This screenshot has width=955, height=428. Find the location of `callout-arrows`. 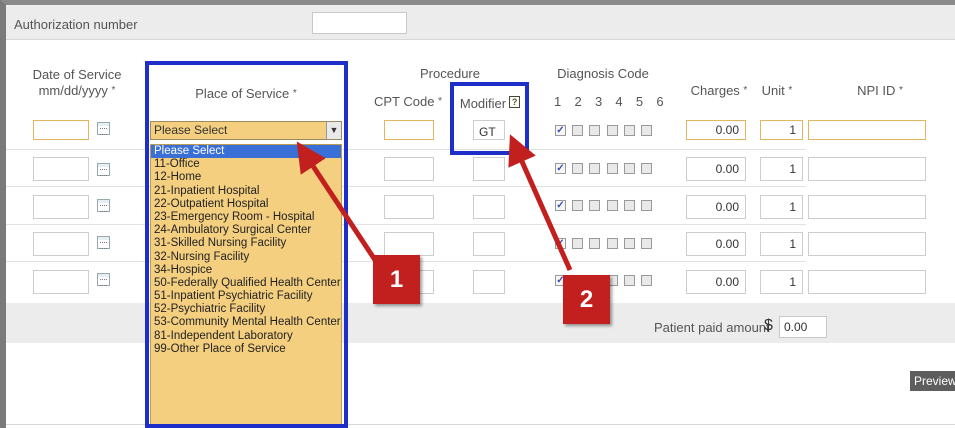

callout-arrows is located at coordinates (434, 204).